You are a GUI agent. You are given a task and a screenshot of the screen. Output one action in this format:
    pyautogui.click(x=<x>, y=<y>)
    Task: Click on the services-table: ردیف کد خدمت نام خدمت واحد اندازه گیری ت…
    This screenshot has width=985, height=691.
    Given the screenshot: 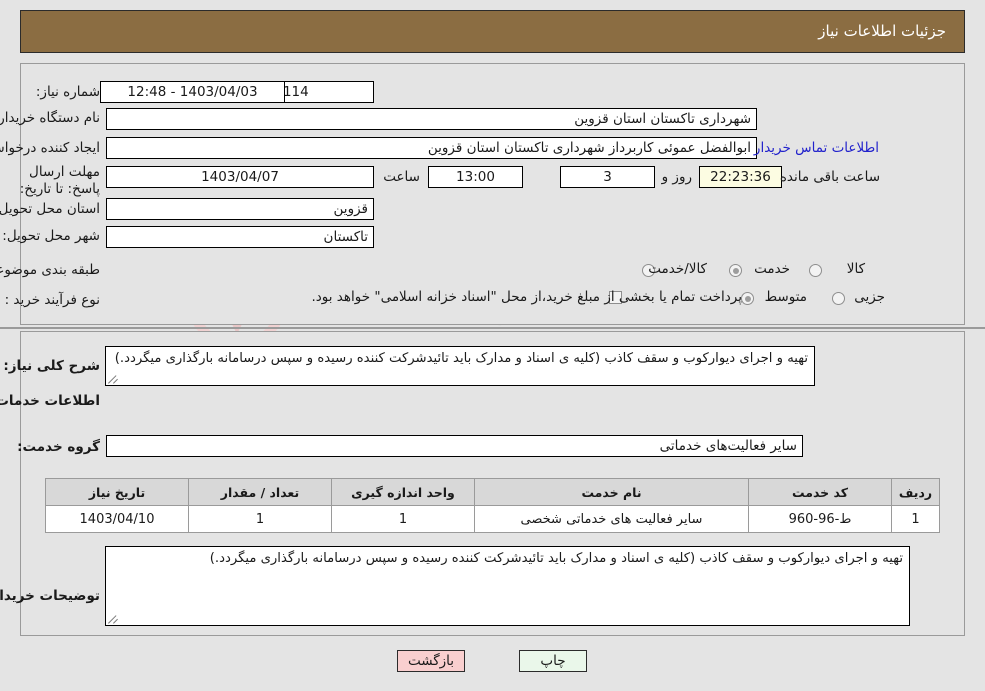 What is the action you would take?
    pyautogui.click(x=492, y=505)
    